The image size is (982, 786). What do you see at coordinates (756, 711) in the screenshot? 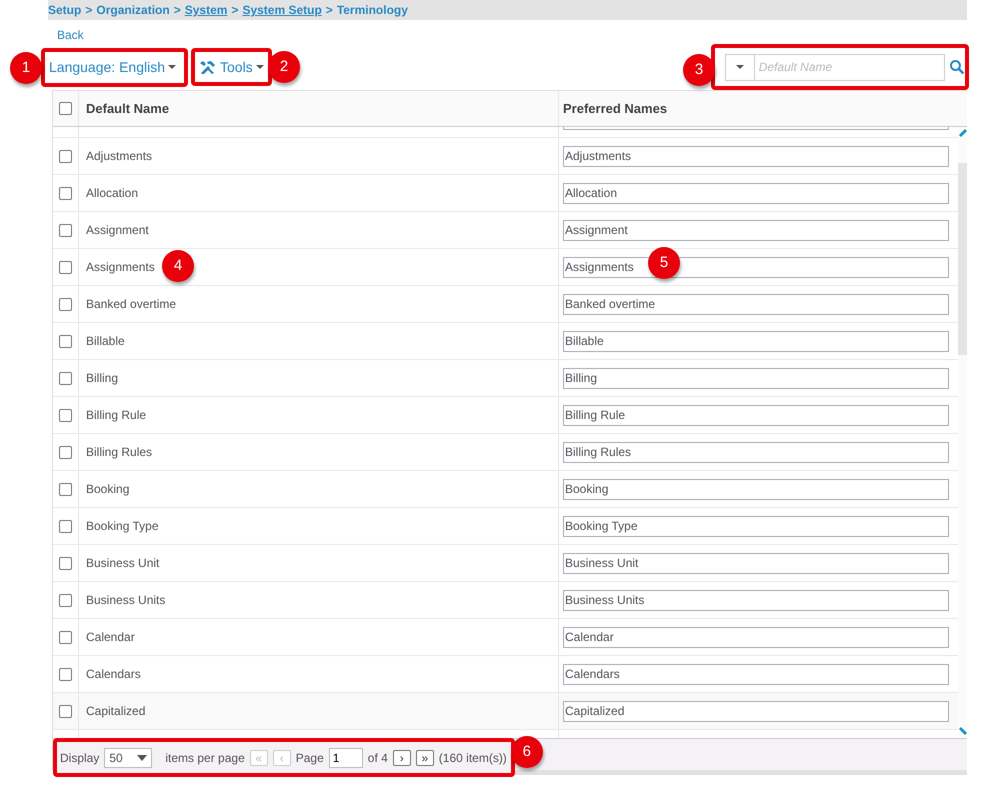
I see `preferred-name-field: Capitalized` at bounding box center [756, 711].